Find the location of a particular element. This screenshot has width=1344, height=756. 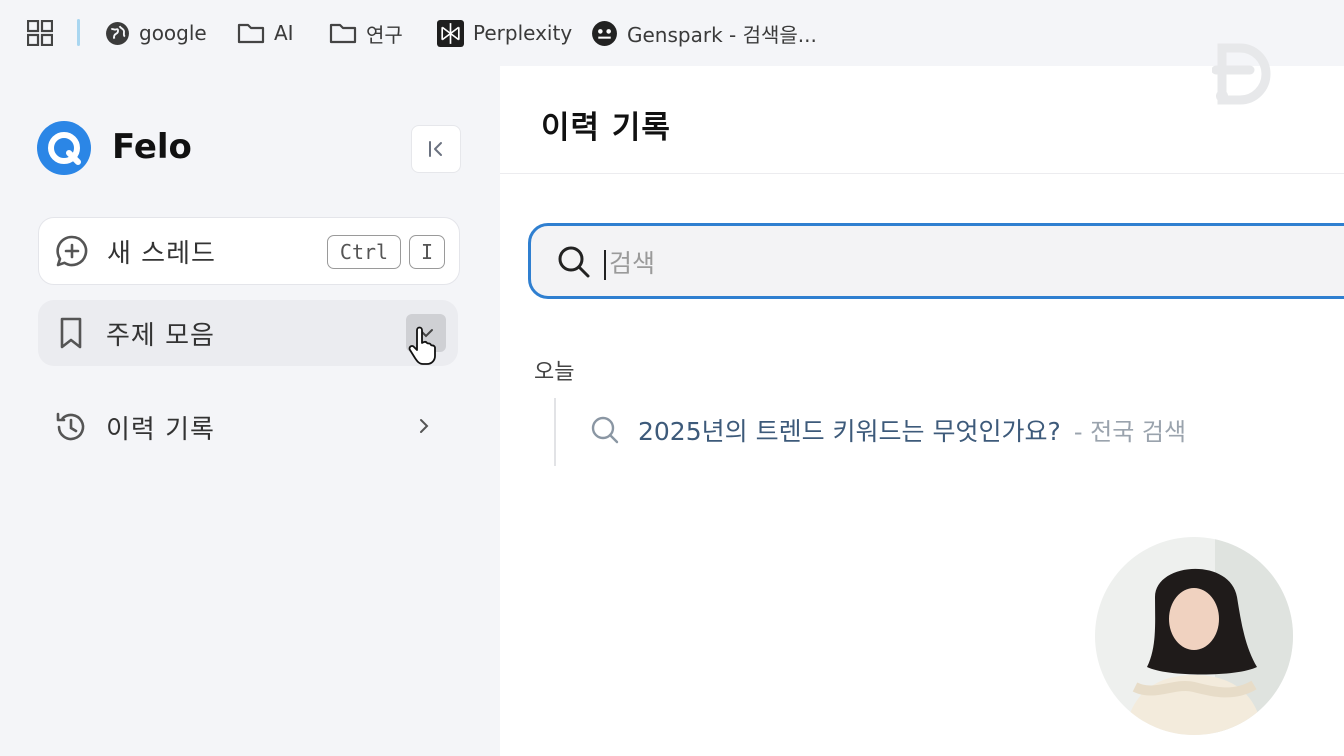

bookmark-perplexity: Perplexity is located at coordinates (504, 33).